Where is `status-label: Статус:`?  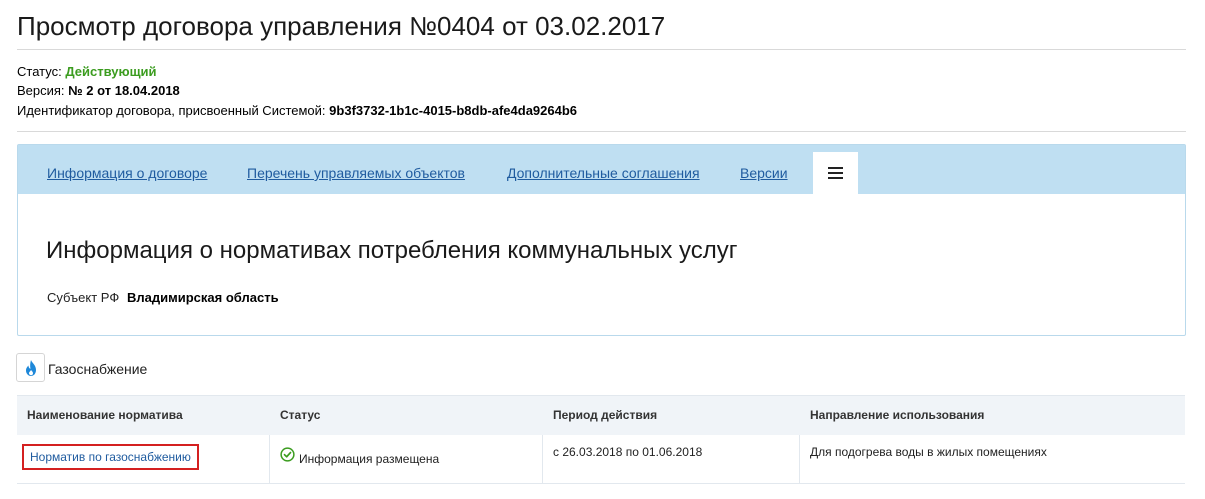 status-label: Статус: is located at coordinates (39, 71).